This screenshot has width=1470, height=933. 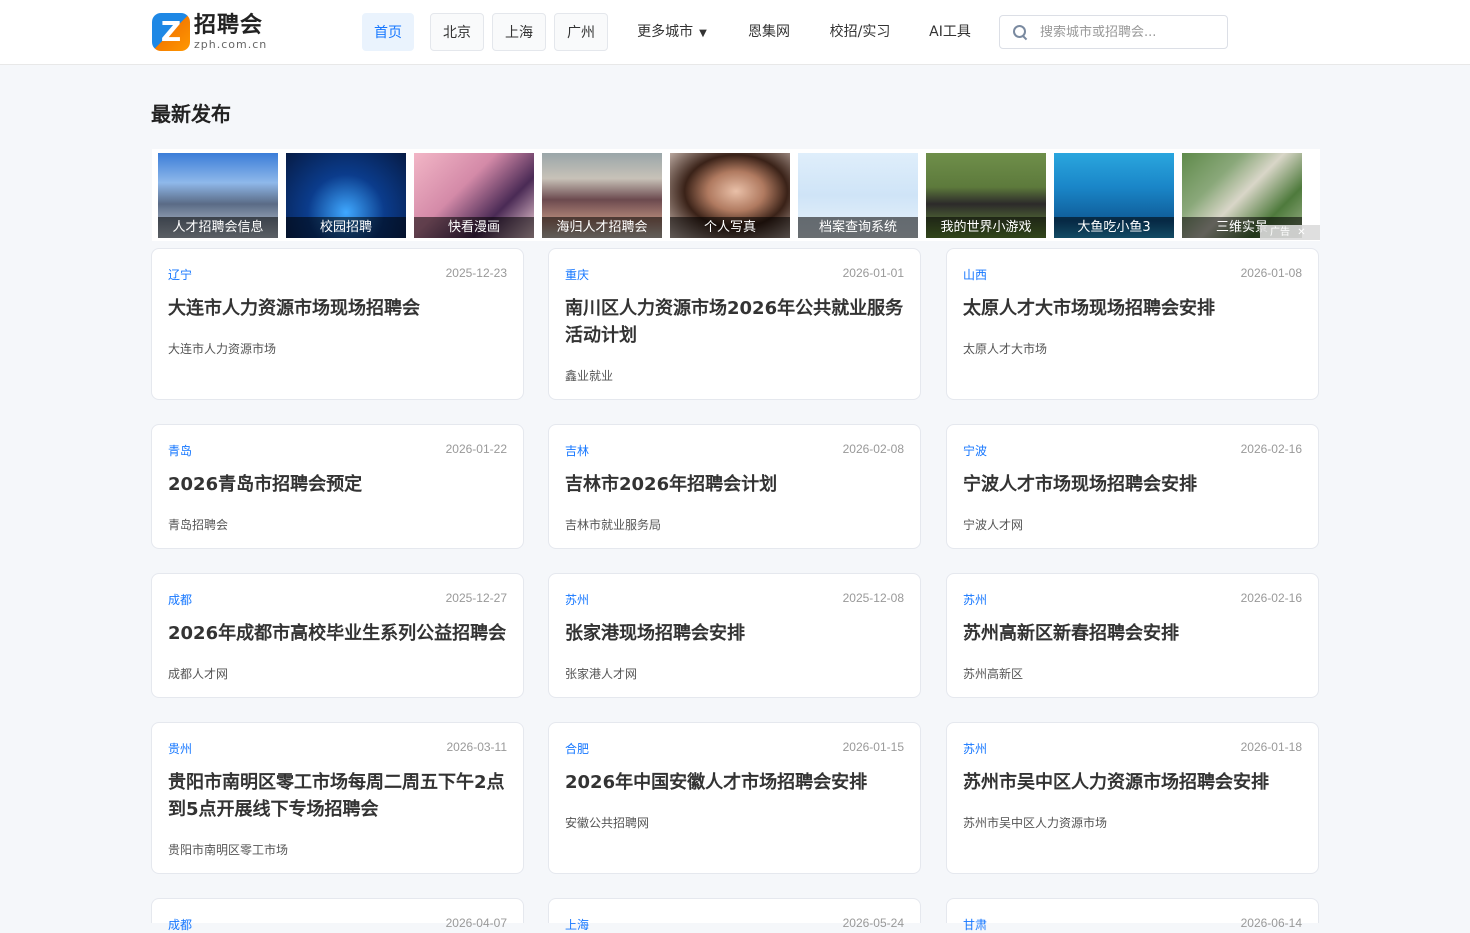 What do you see at coordinates (950, 32) in the screenshot?
I see `nav-ai-tools: AI工具` at bounding box center [950, 32].